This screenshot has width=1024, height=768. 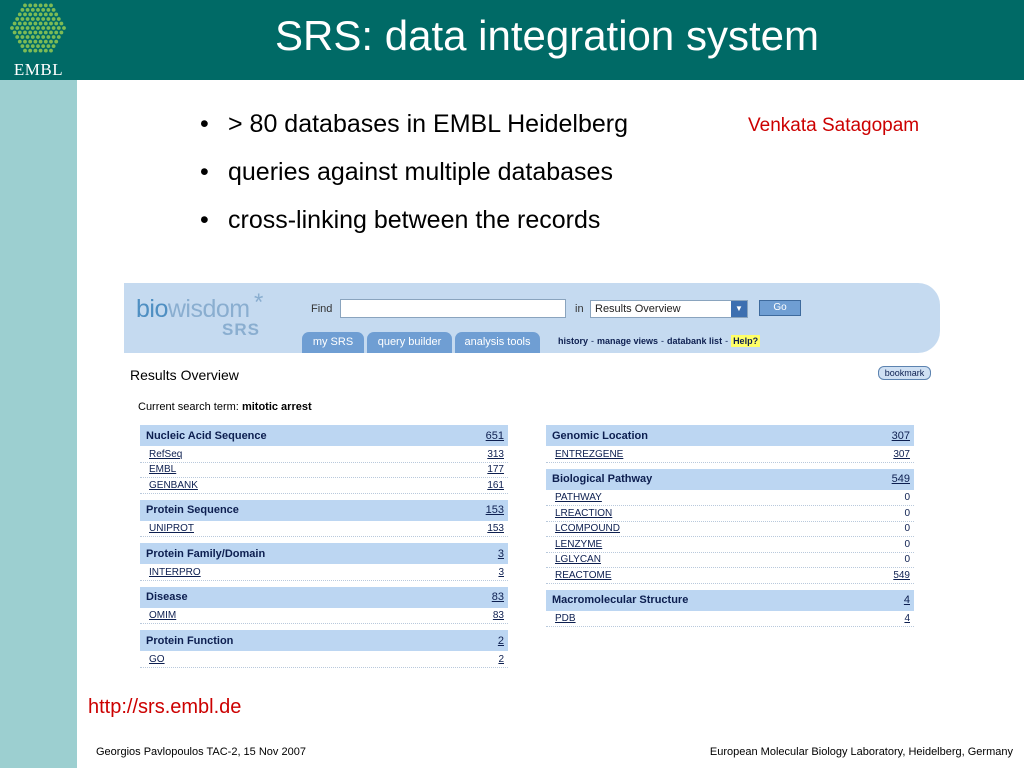 I want to click on databank-count: 161, so click(x=495, y=485).